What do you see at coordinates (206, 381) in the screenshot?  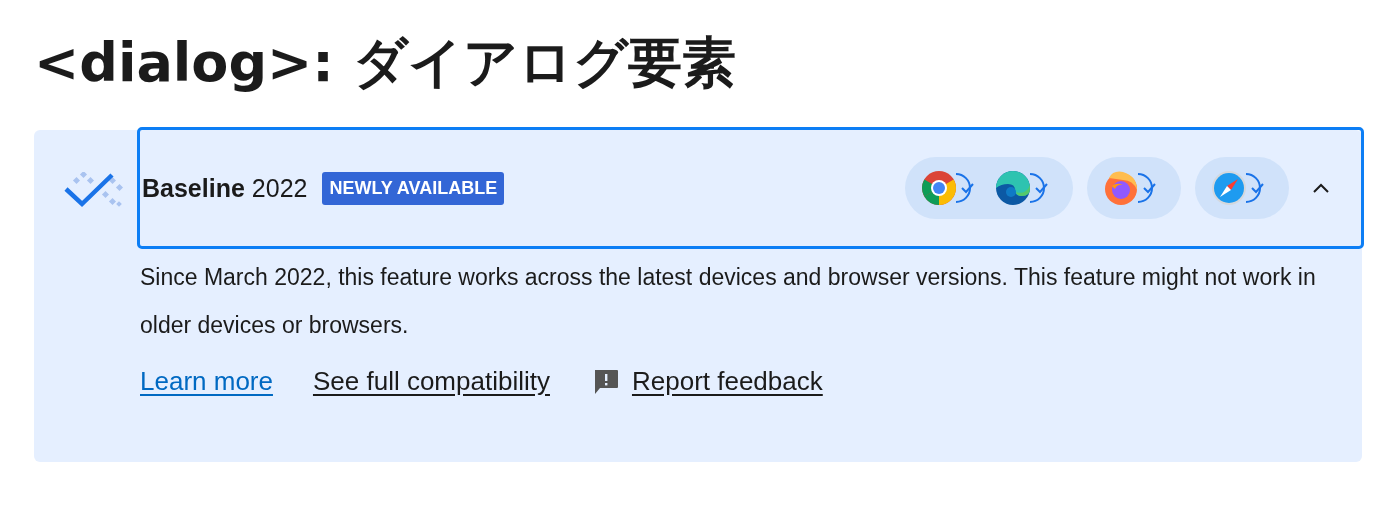 I see `learn-more-link: Learn more` at bounding box center [206, 381].